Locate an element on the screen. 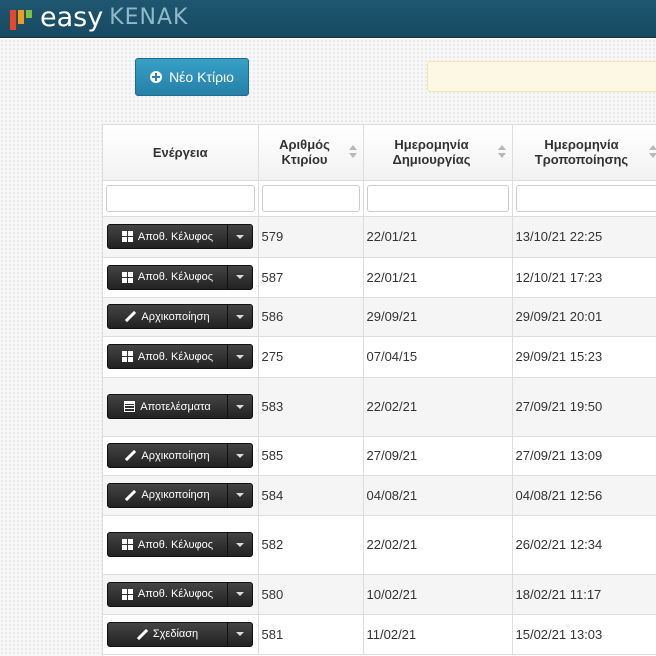 This screenshot has width=656, height=656. table-row: Αποθ. Κέλυφος 275 07/04/15 29/09/21 15:23 is located at coordinates (379, 357).